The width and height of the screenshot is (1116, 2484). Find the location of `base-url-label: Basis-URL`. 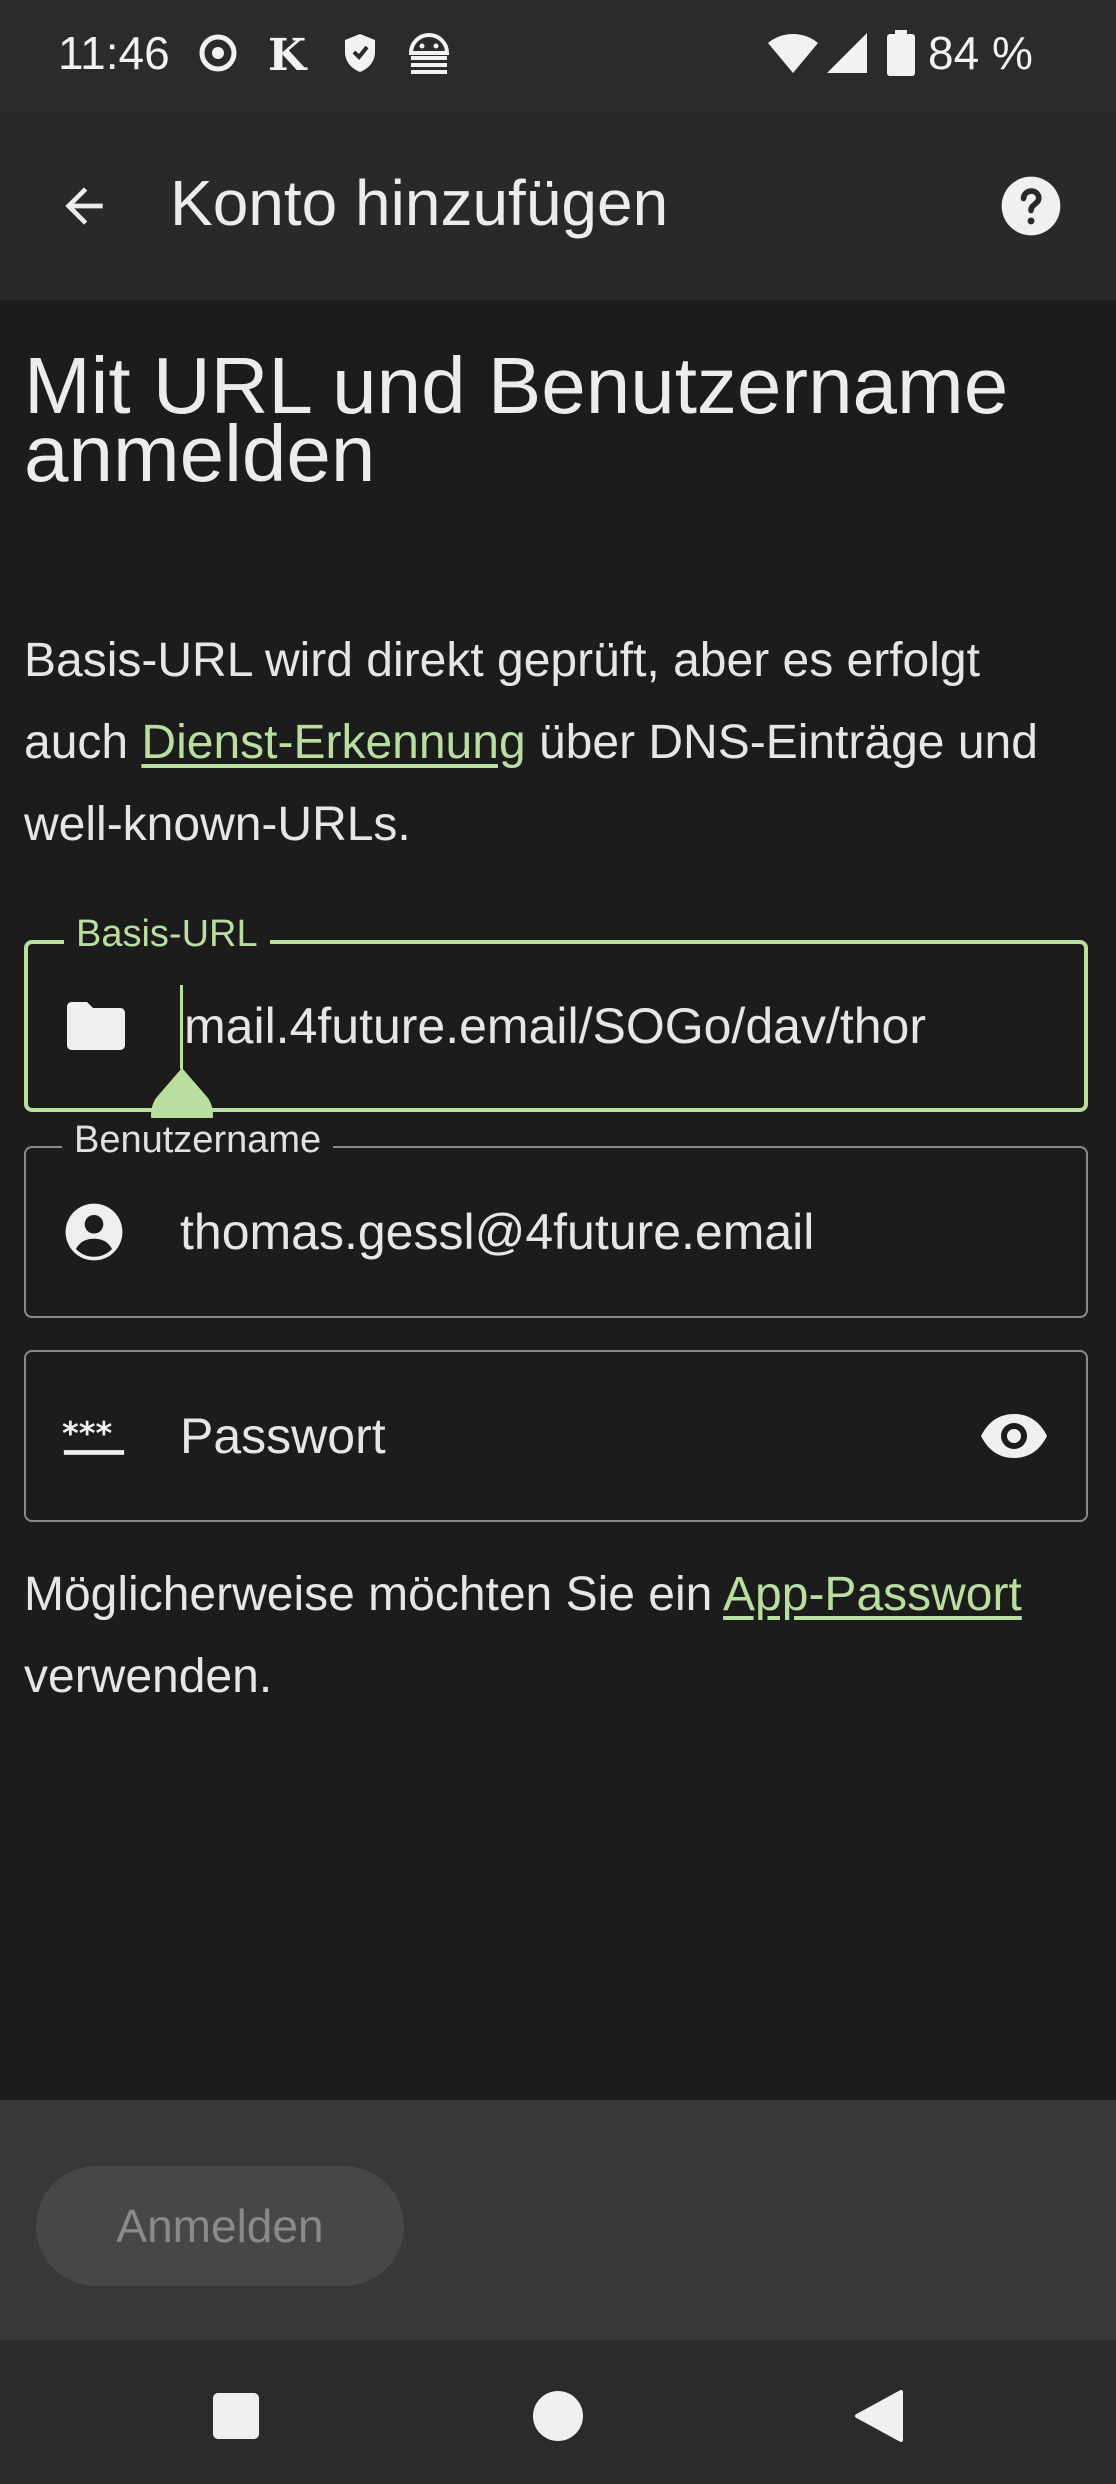

base-url-label: Basis-URL is located at coordinates (167, 934).